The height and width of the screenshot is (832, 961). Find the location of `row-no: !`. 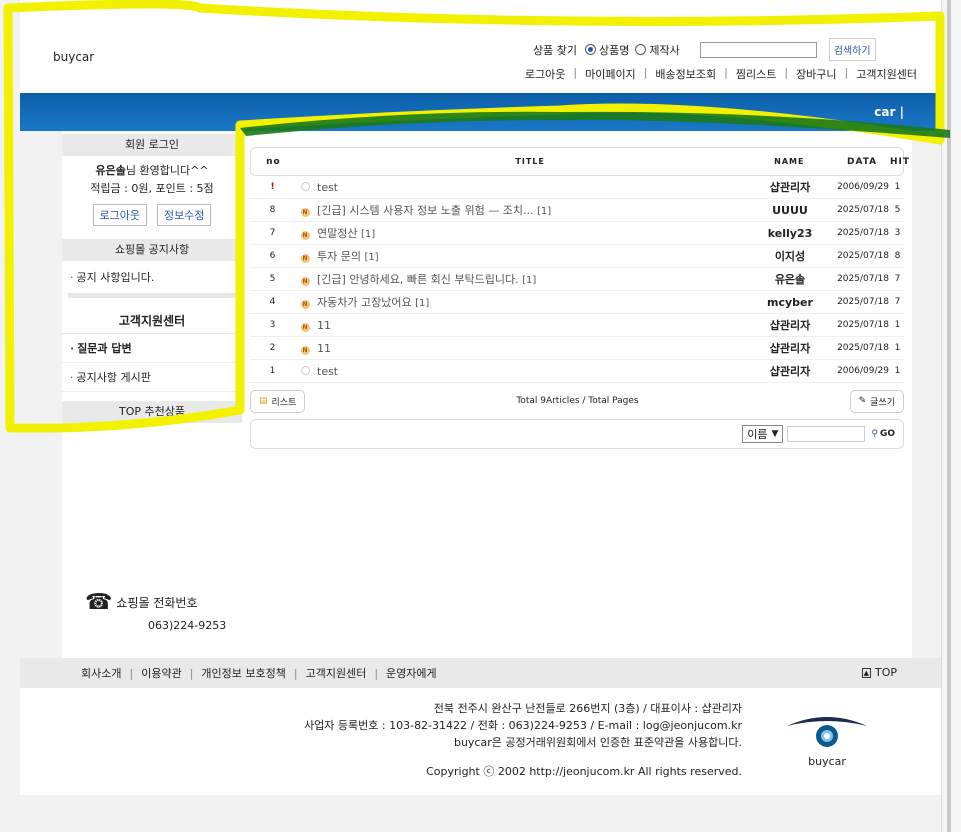

row-no: ! is located at coordinates (272, 187).